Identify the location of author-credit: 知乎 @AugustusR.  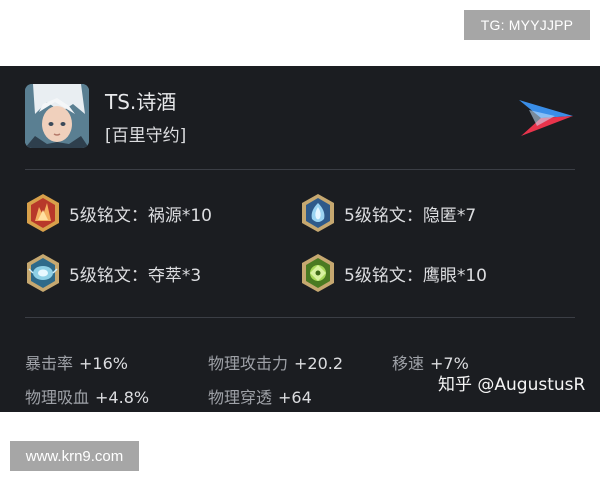
(512, 385).